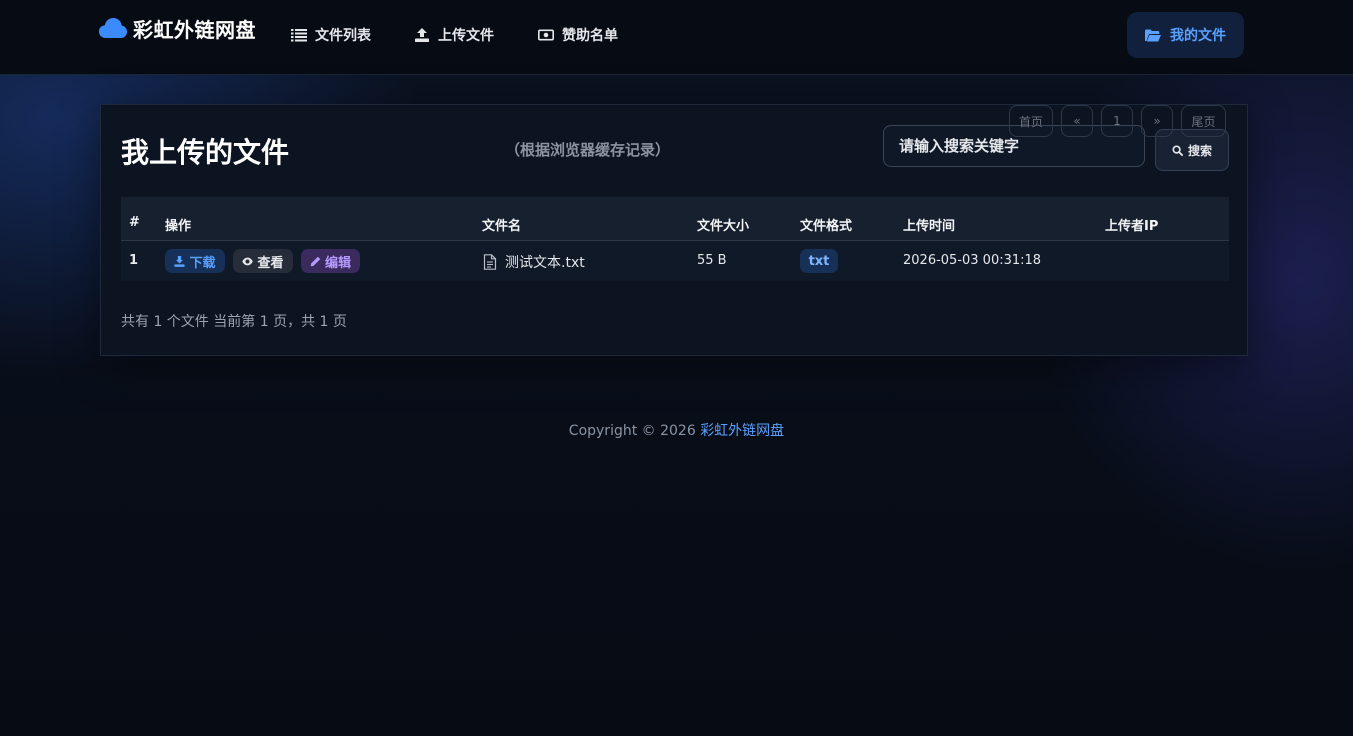 This screenshot has width=1353, height=736. What do you see at coordinates (590, 36) in the screenshot?
I see `nav-sponsor-list-label: 赞助名单` at bounding box center [590, 36].